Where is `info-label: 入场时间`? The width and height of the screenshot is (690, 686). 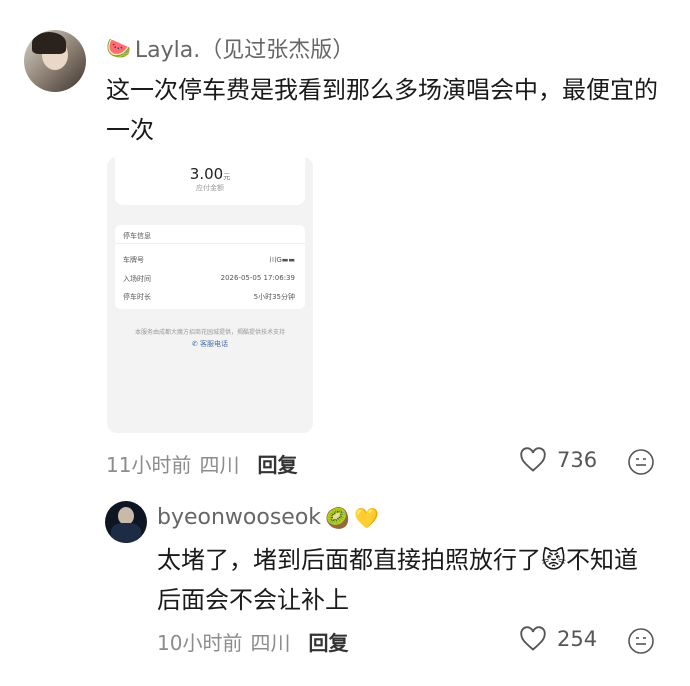 info-label: 入场时间 is located at coordinates (137, 279).